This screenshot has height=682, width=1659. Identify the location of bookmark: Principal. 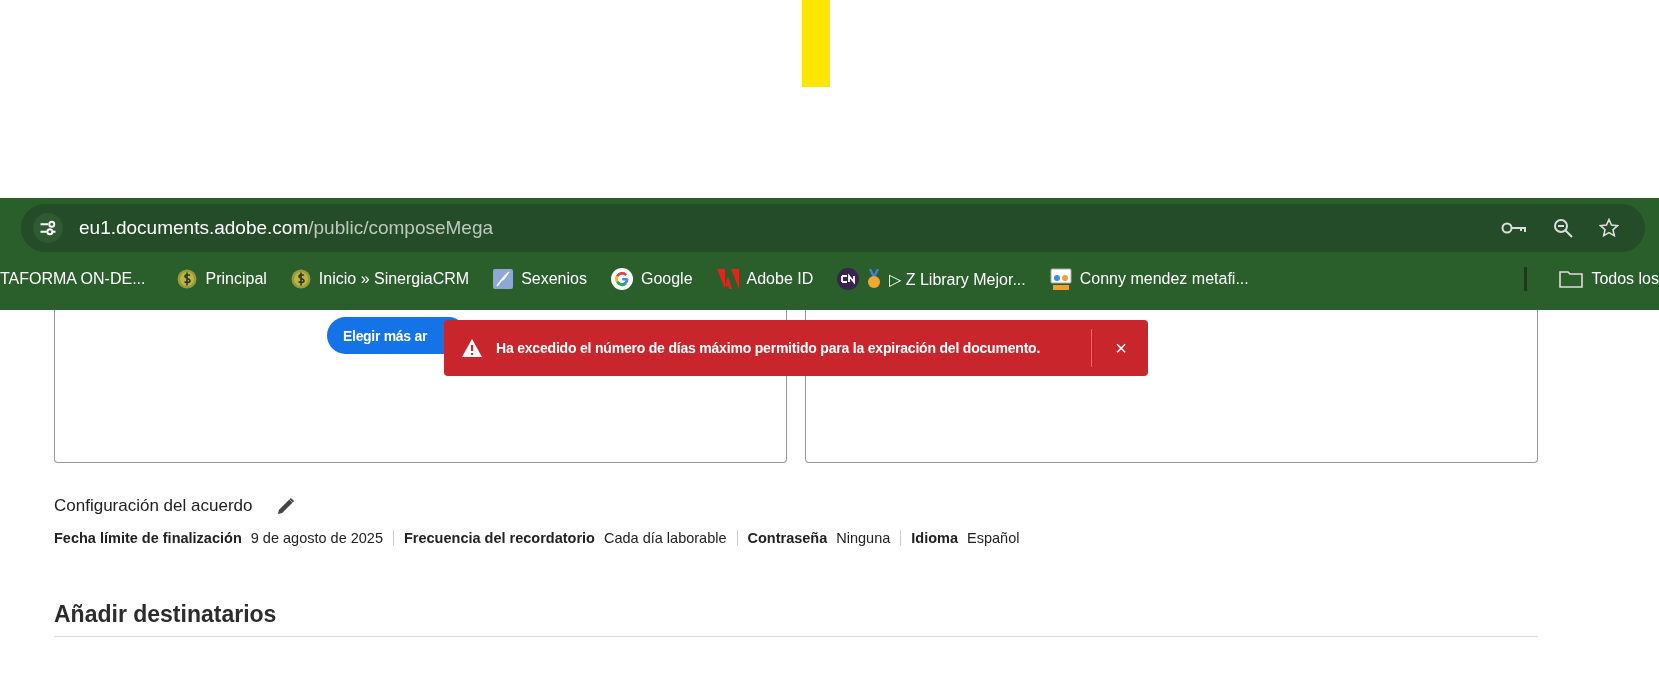
(222, 279).